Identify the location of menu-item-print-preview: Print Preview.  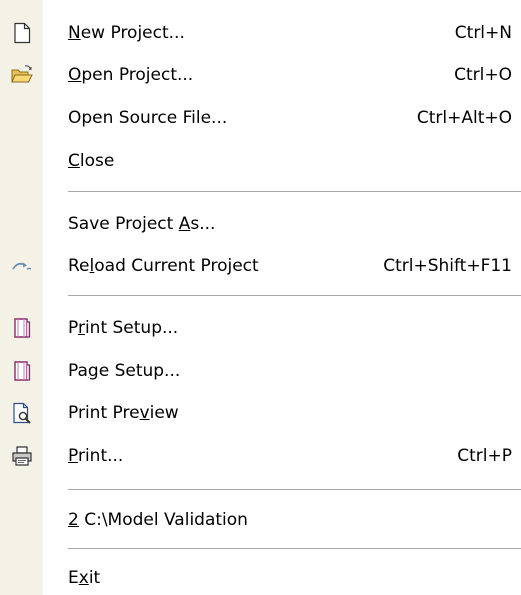
(260, 413).